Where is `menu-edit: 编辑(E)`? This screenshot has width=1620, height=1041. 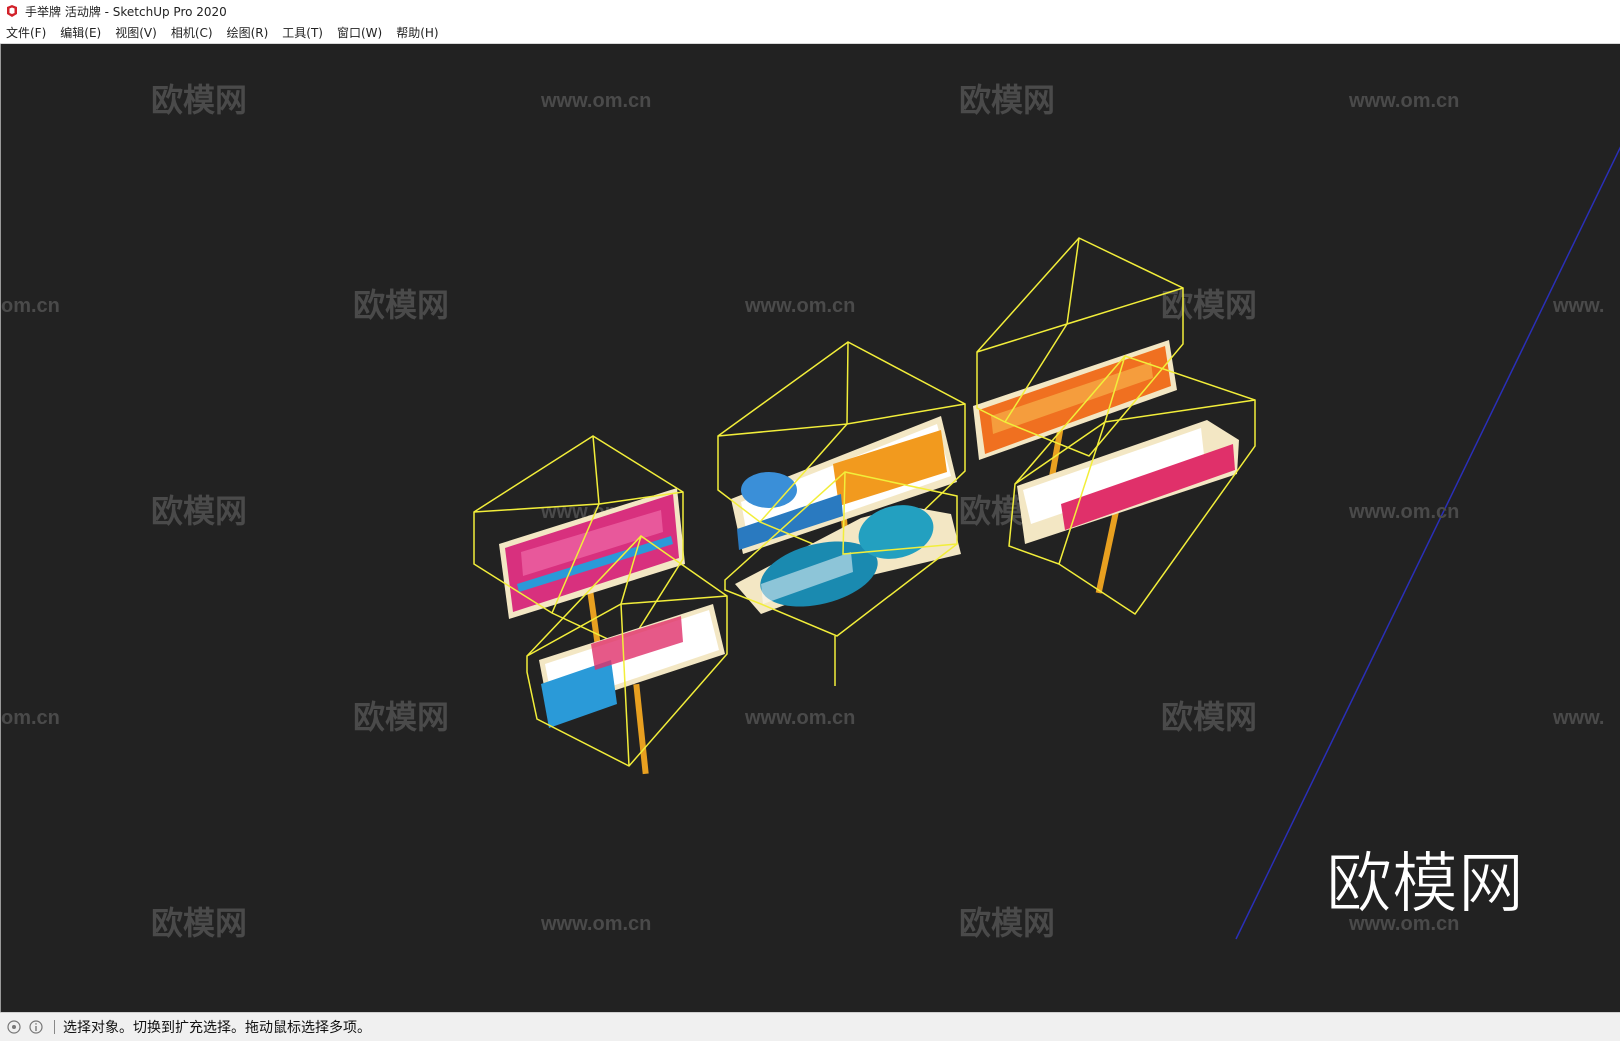 menu-edit: 编辑(E) is located at coordinates (80, 33).